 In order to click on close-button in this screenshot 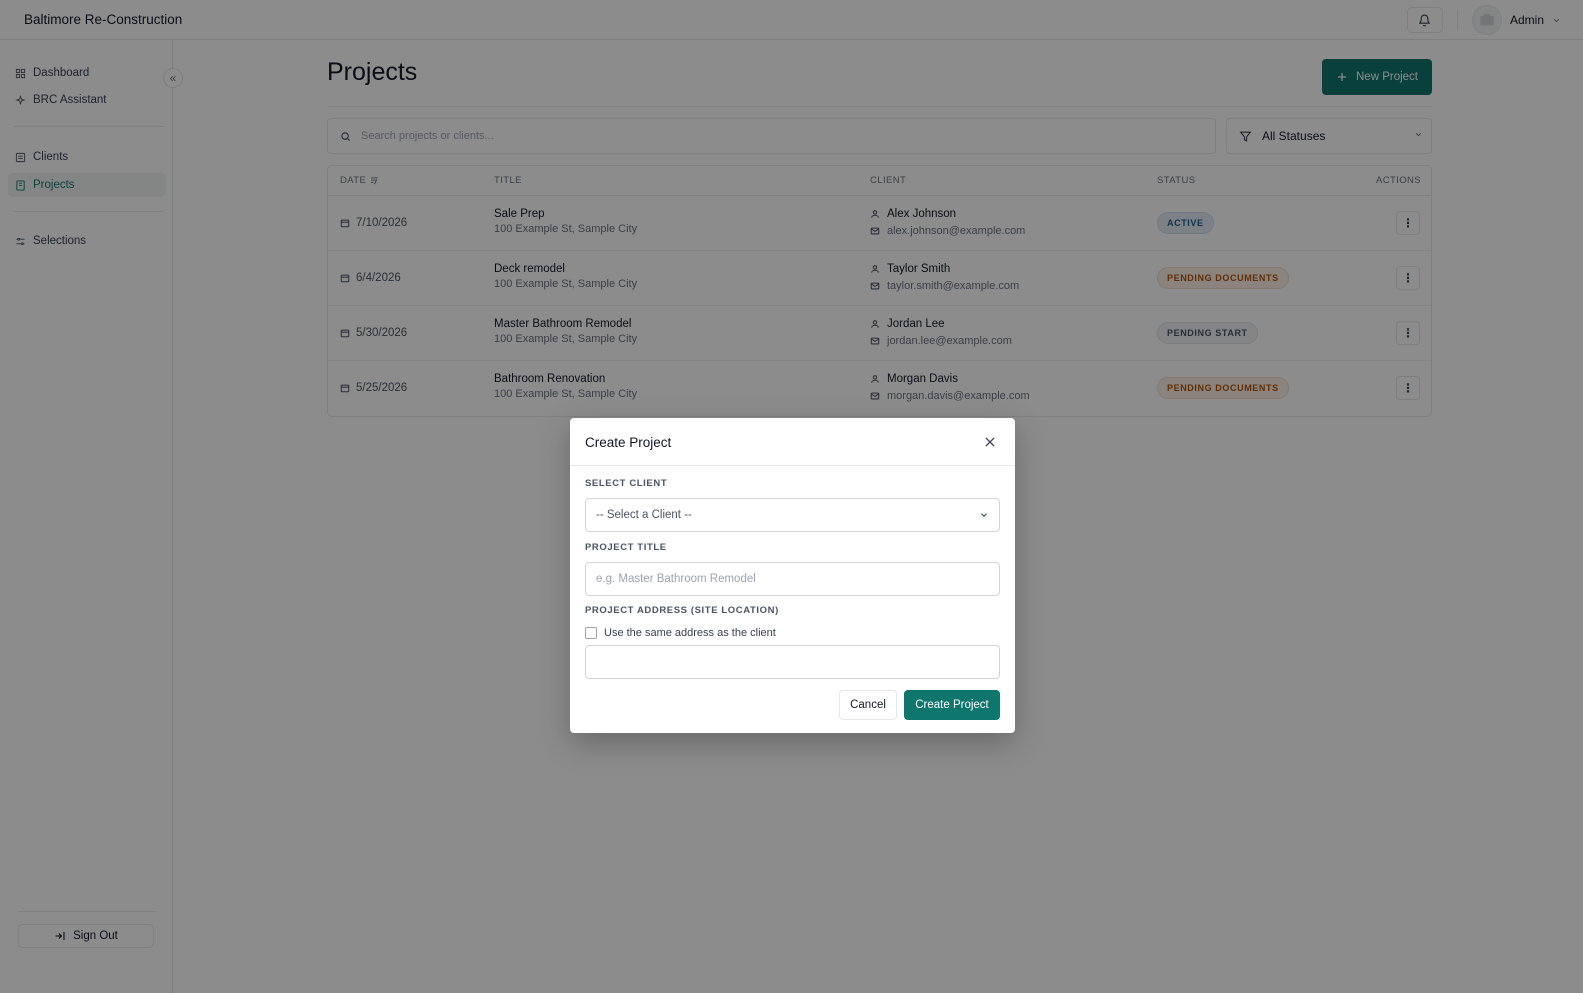, I will do `click(990, 442)`.